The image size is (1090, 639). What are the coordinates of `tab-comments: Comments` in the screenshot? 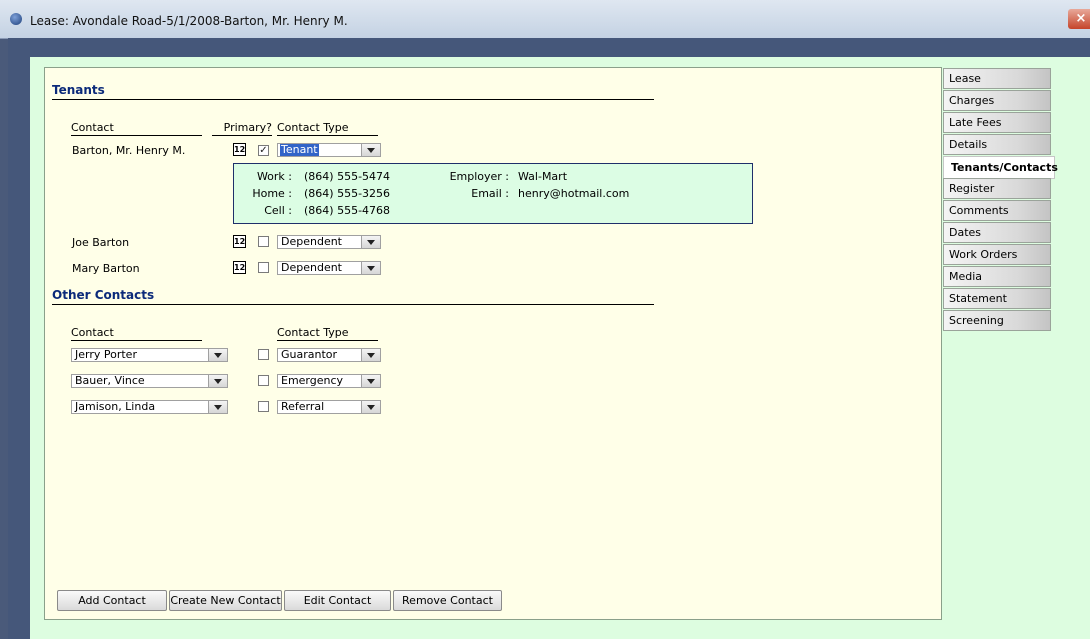 It's located at (997, 210).